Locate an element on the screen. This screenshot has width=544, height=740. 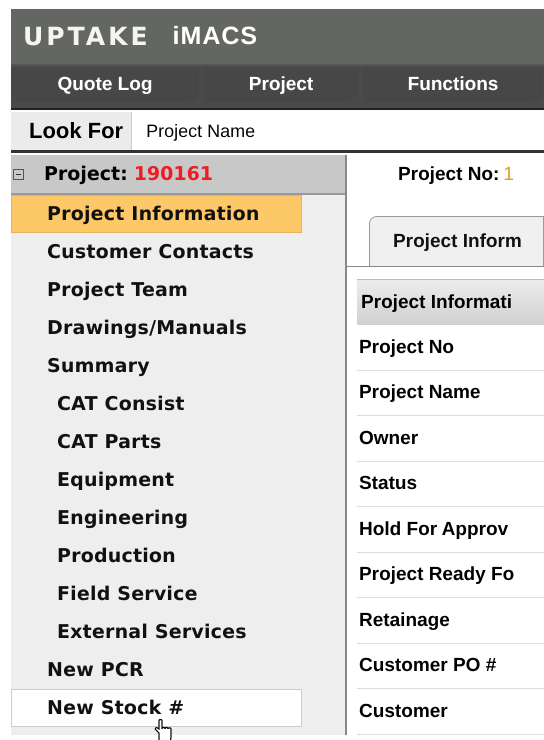
tree-item: Equipment is located at coordinates (156, 480).